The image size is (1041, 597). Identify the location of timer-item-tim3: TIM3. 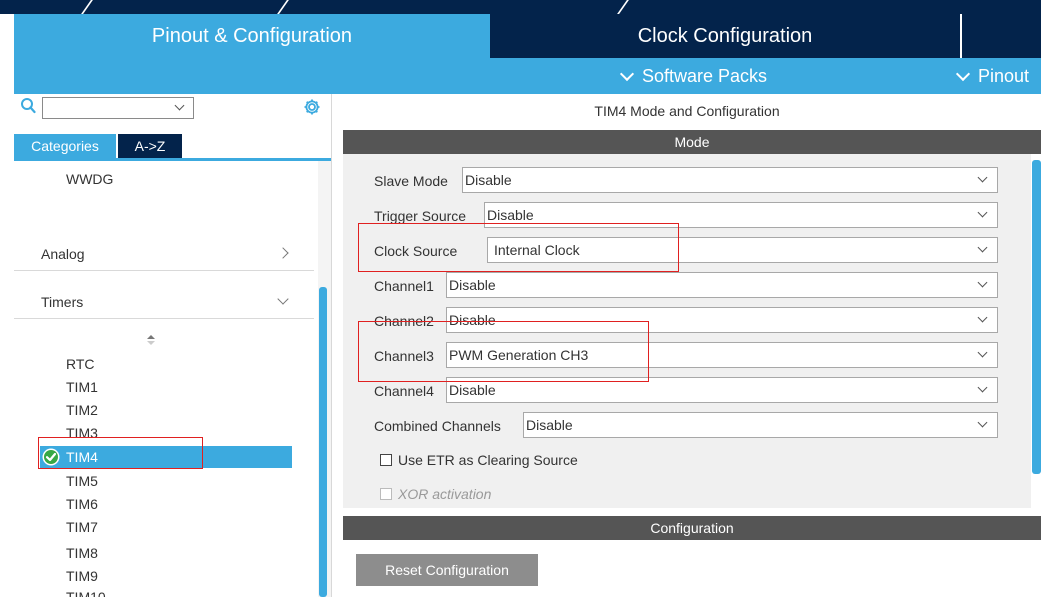
(82, 431).